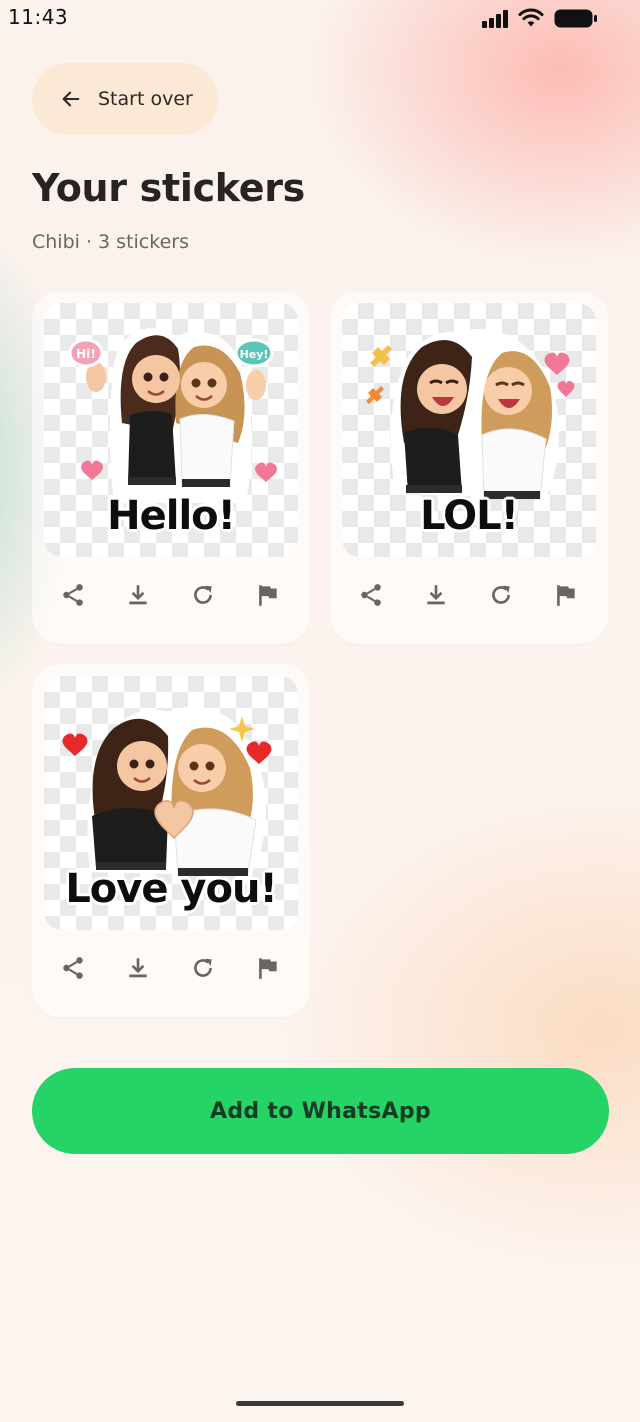  I want to click on sticker-caption: LOL!, so click(469, 516).